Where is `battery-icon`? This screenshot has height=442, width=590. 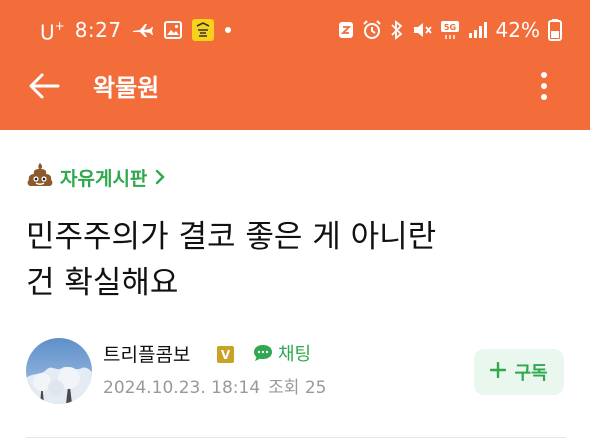
battery-icon is located at coordinates (555, 30).